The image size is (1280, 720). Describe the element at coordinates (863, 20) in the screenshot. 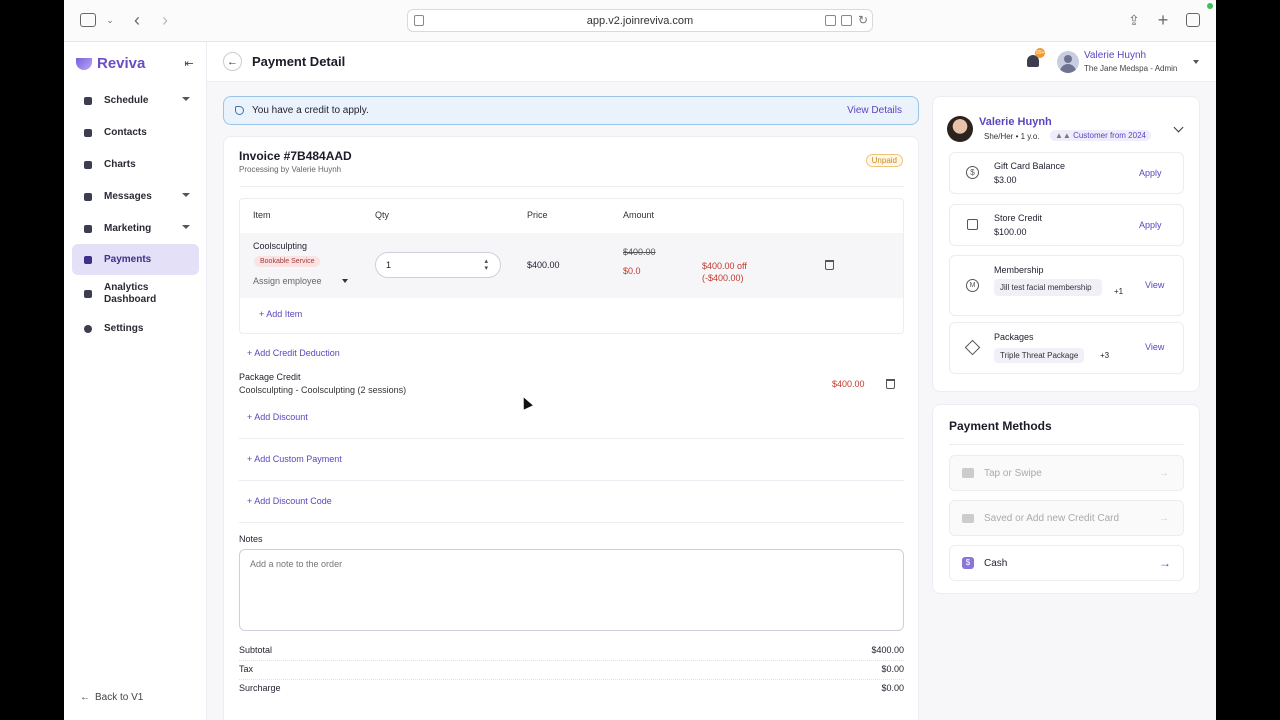

I see `reload-icon: ↻` at that location.